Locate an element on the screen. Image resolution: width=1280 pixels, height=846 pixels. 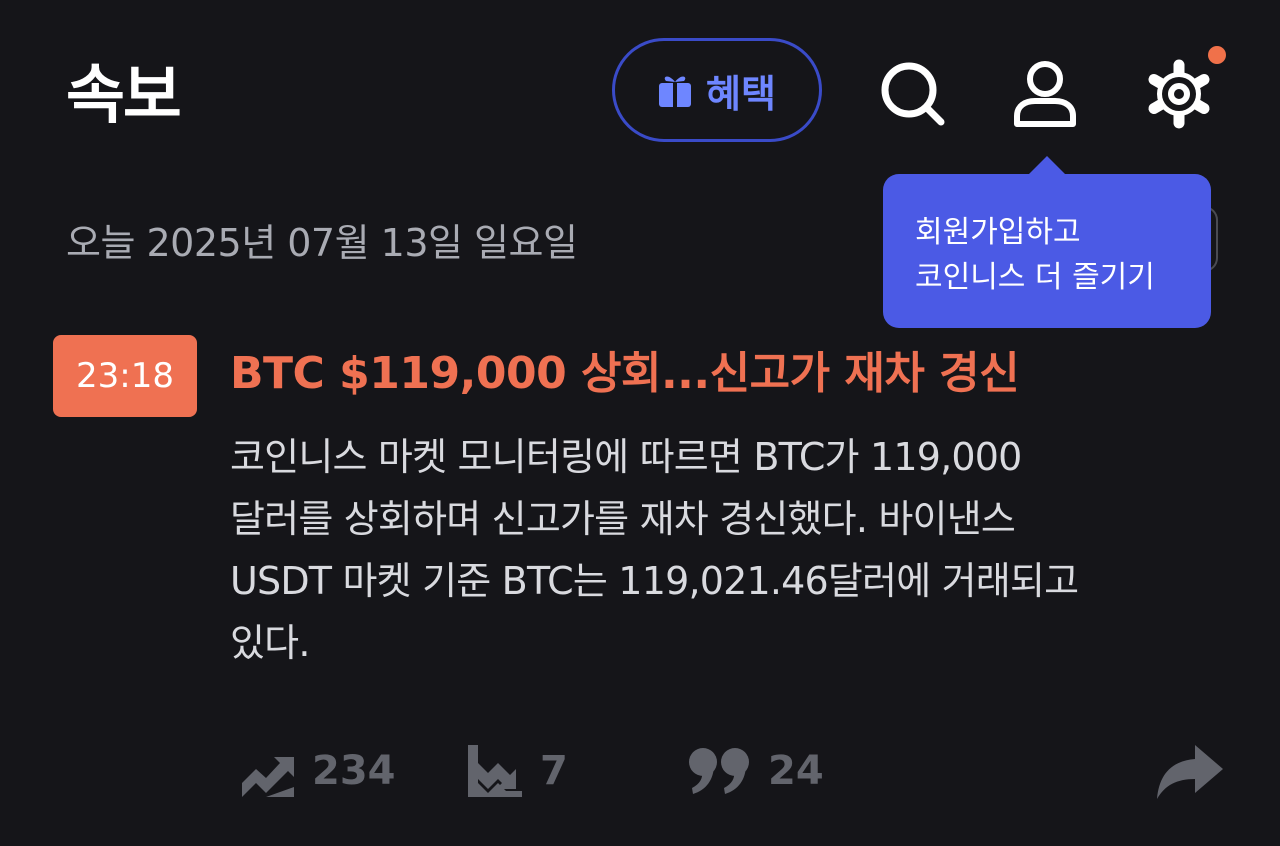
search-button is located at coordinates (913, 94).